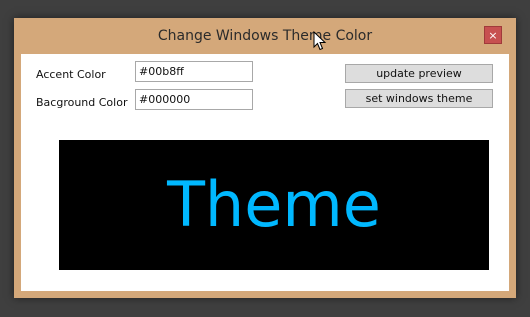 Image resolution: width=530 pixels, height=317 pixels. I want to click on mouse-pointer-icon, so click(320, 41).